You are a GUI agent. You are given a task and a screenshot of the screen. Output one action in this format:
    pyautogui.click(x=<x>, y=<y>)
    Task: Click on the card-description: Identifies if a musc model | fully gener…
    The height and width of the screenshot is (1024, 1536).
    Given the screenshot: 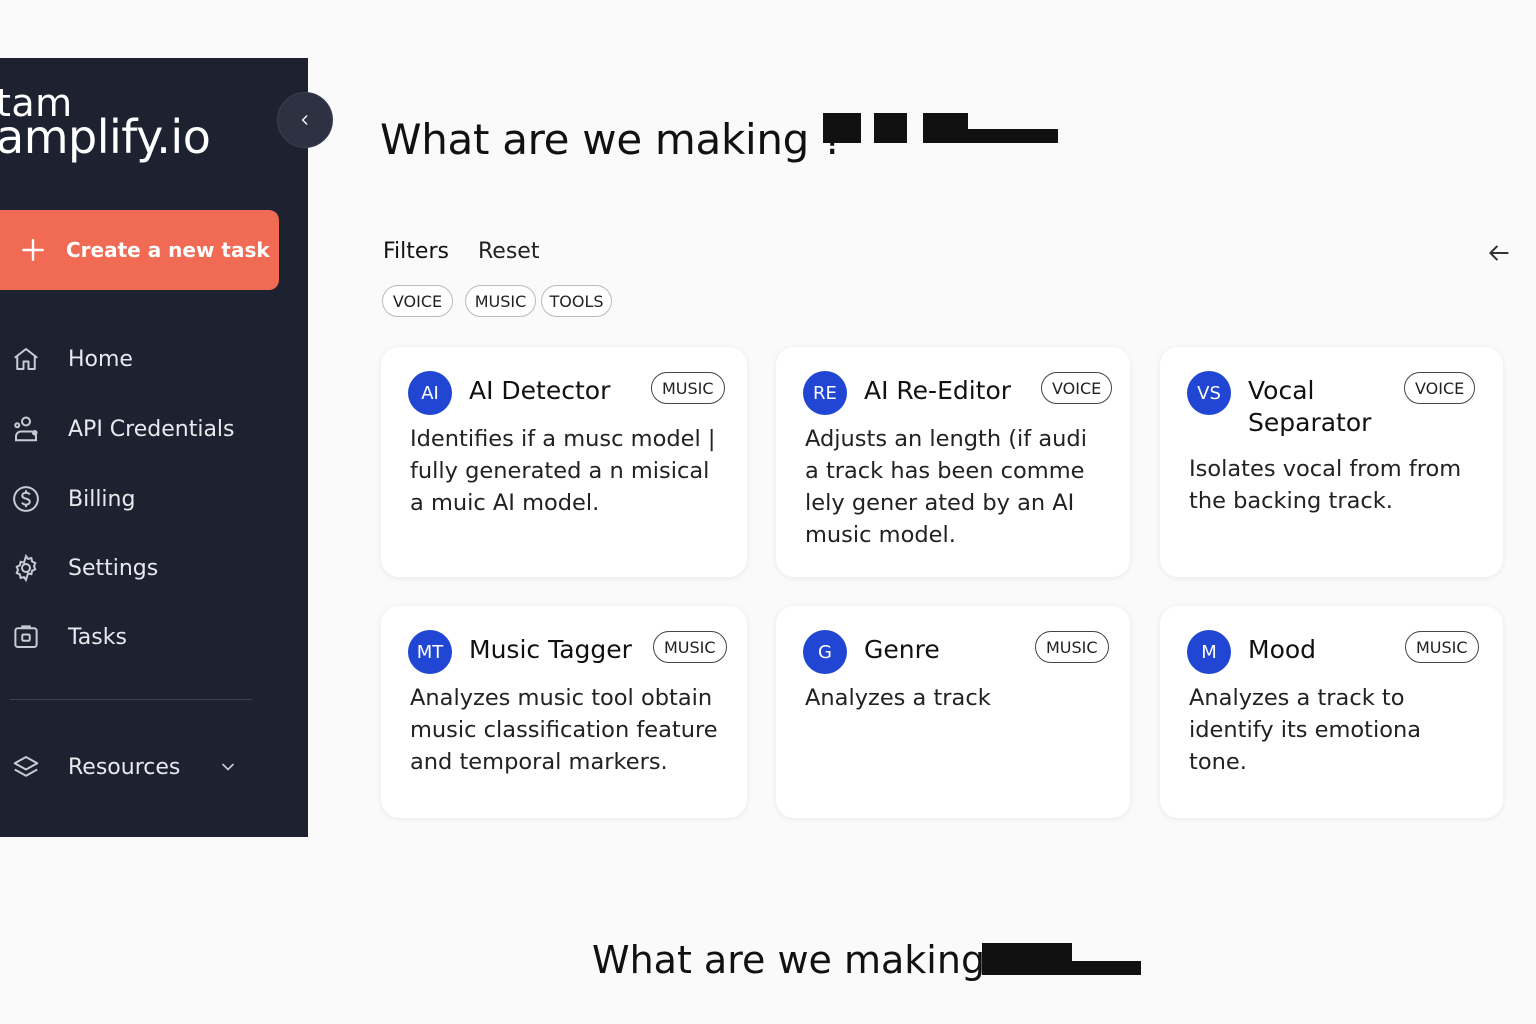 What is the action you would take?
    pyautogui.click(x=563, y=471)
    